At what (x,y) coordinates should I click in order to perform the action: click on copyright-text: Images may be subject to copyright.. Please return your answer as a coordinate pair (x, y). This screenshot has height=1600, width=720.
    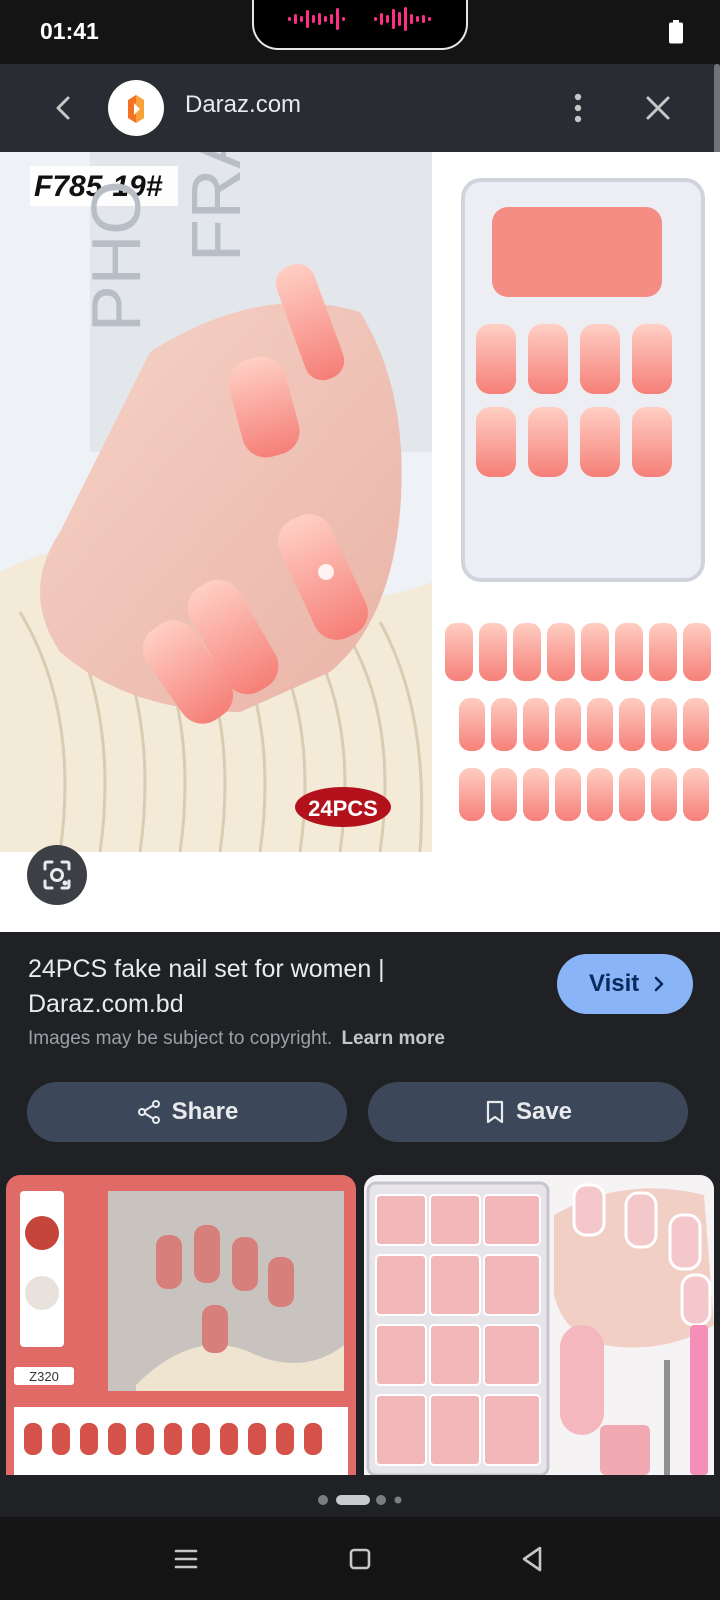
    Looking at the image, I should click on (180, 1038).